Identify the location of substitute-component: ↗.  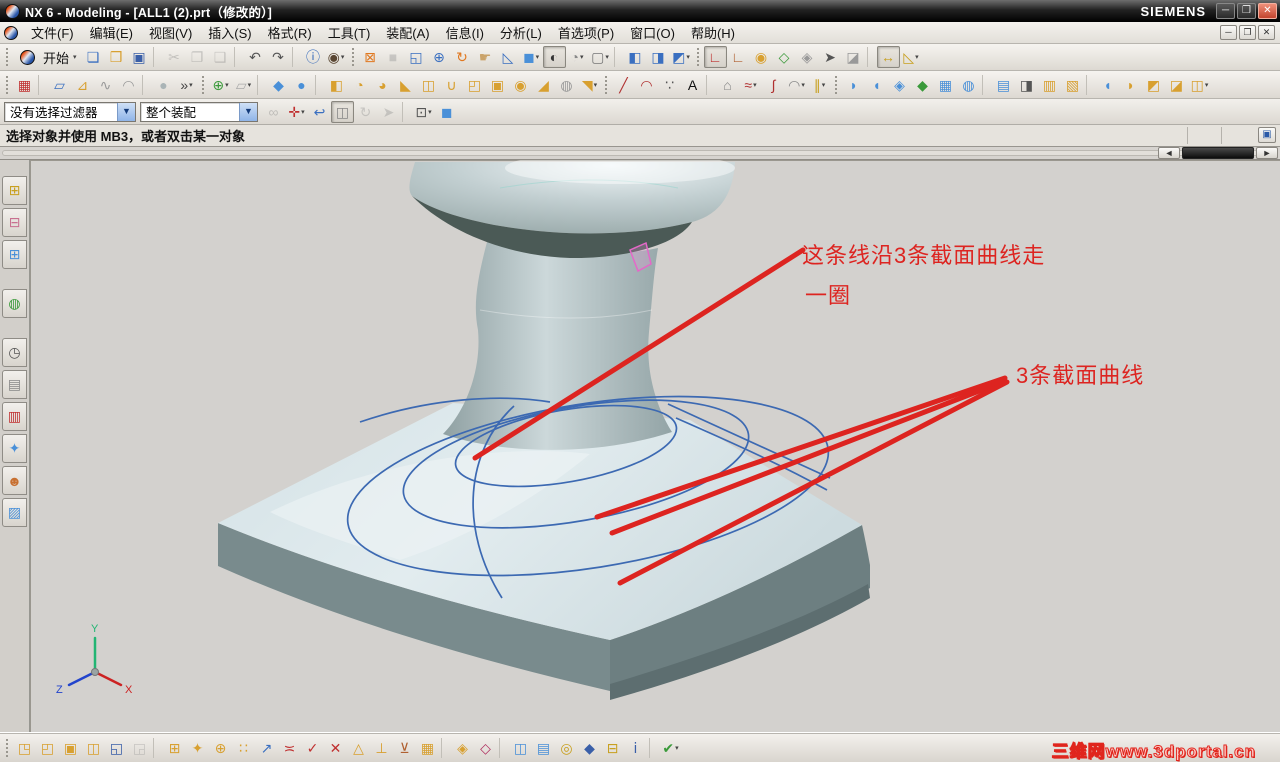
(266, 748).